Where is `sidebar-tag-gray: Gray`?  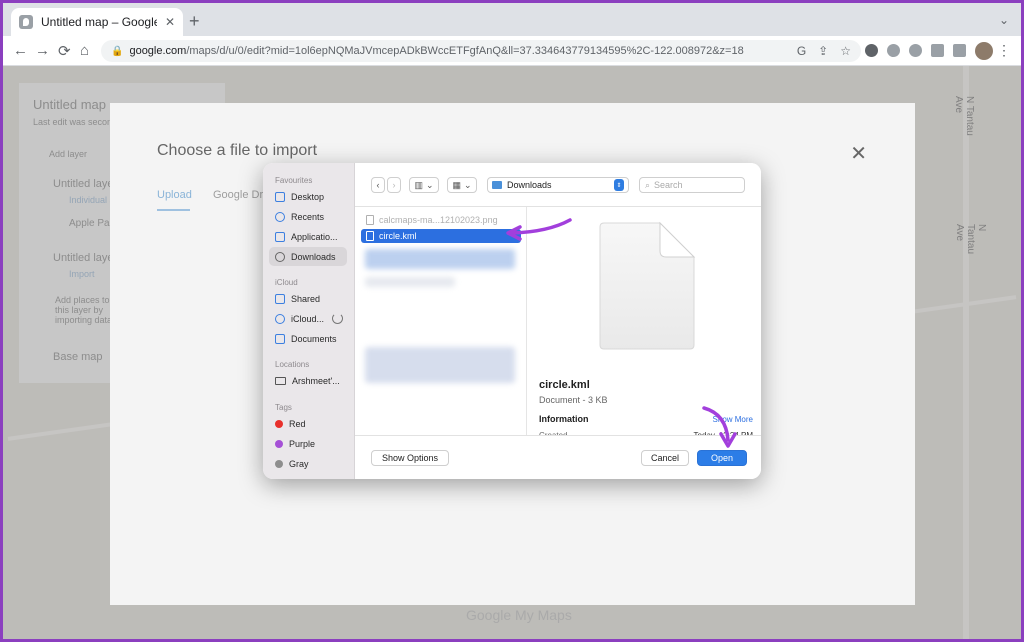
sidebar-tag-gray: Gray is located at coordinates (308, 463).